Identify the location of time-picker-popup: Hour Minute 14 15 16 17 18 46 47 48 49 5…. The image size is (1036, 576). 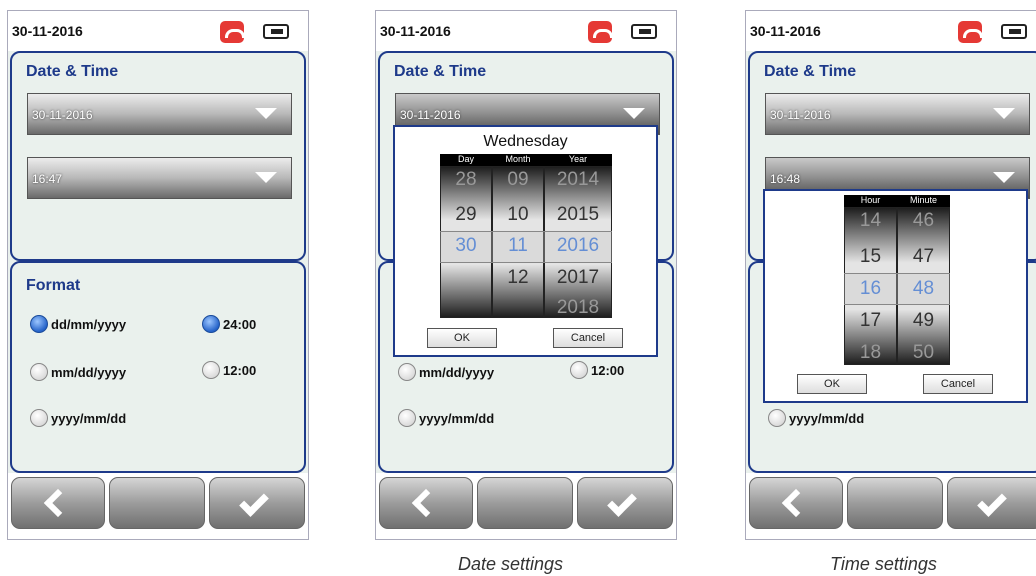
(895, 296).